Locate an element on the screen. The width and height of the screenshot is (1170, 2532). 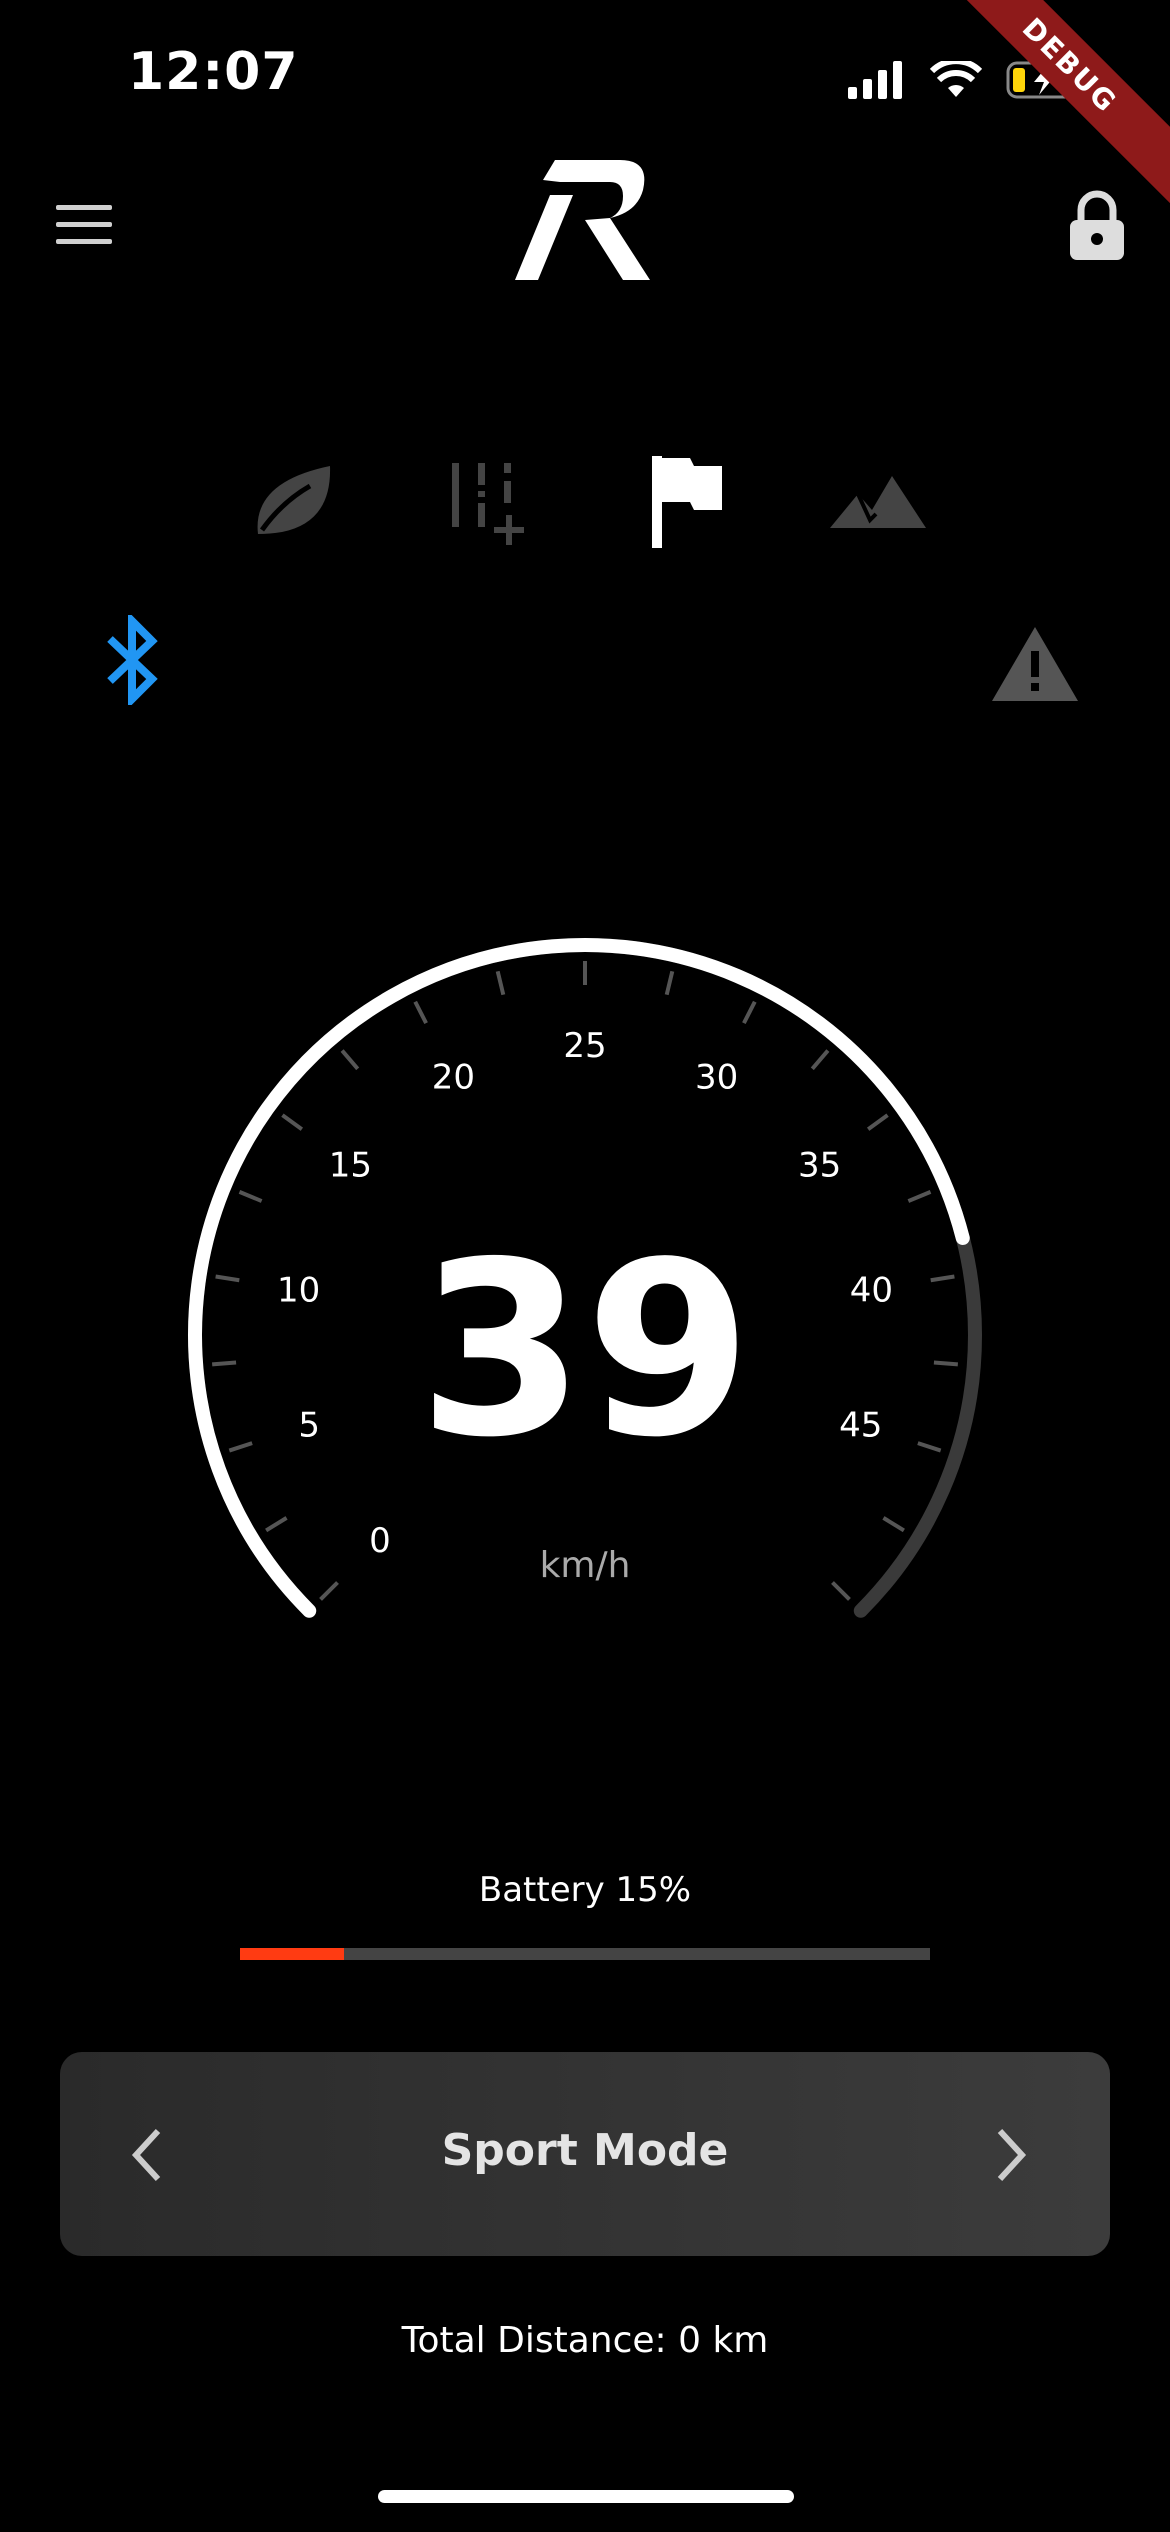
mode-label: Sport Mode is located at coordinates (585, 2150).